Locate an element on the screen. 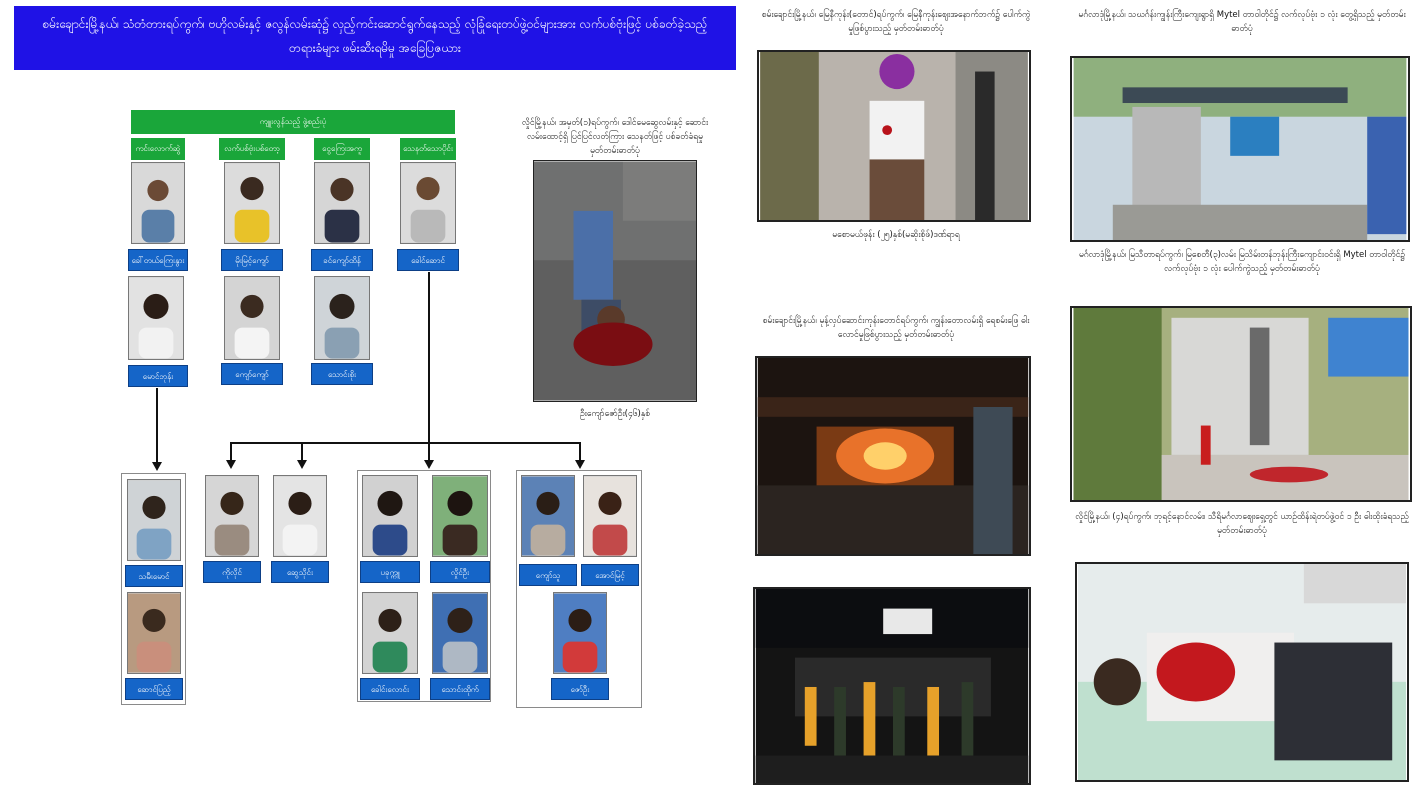 This screenshot has width=1419, height=800. victim-name-caption: ဦးကျော်ဇော်ဦး(၄၆)နှစ် is located at coordinates (615, 414).